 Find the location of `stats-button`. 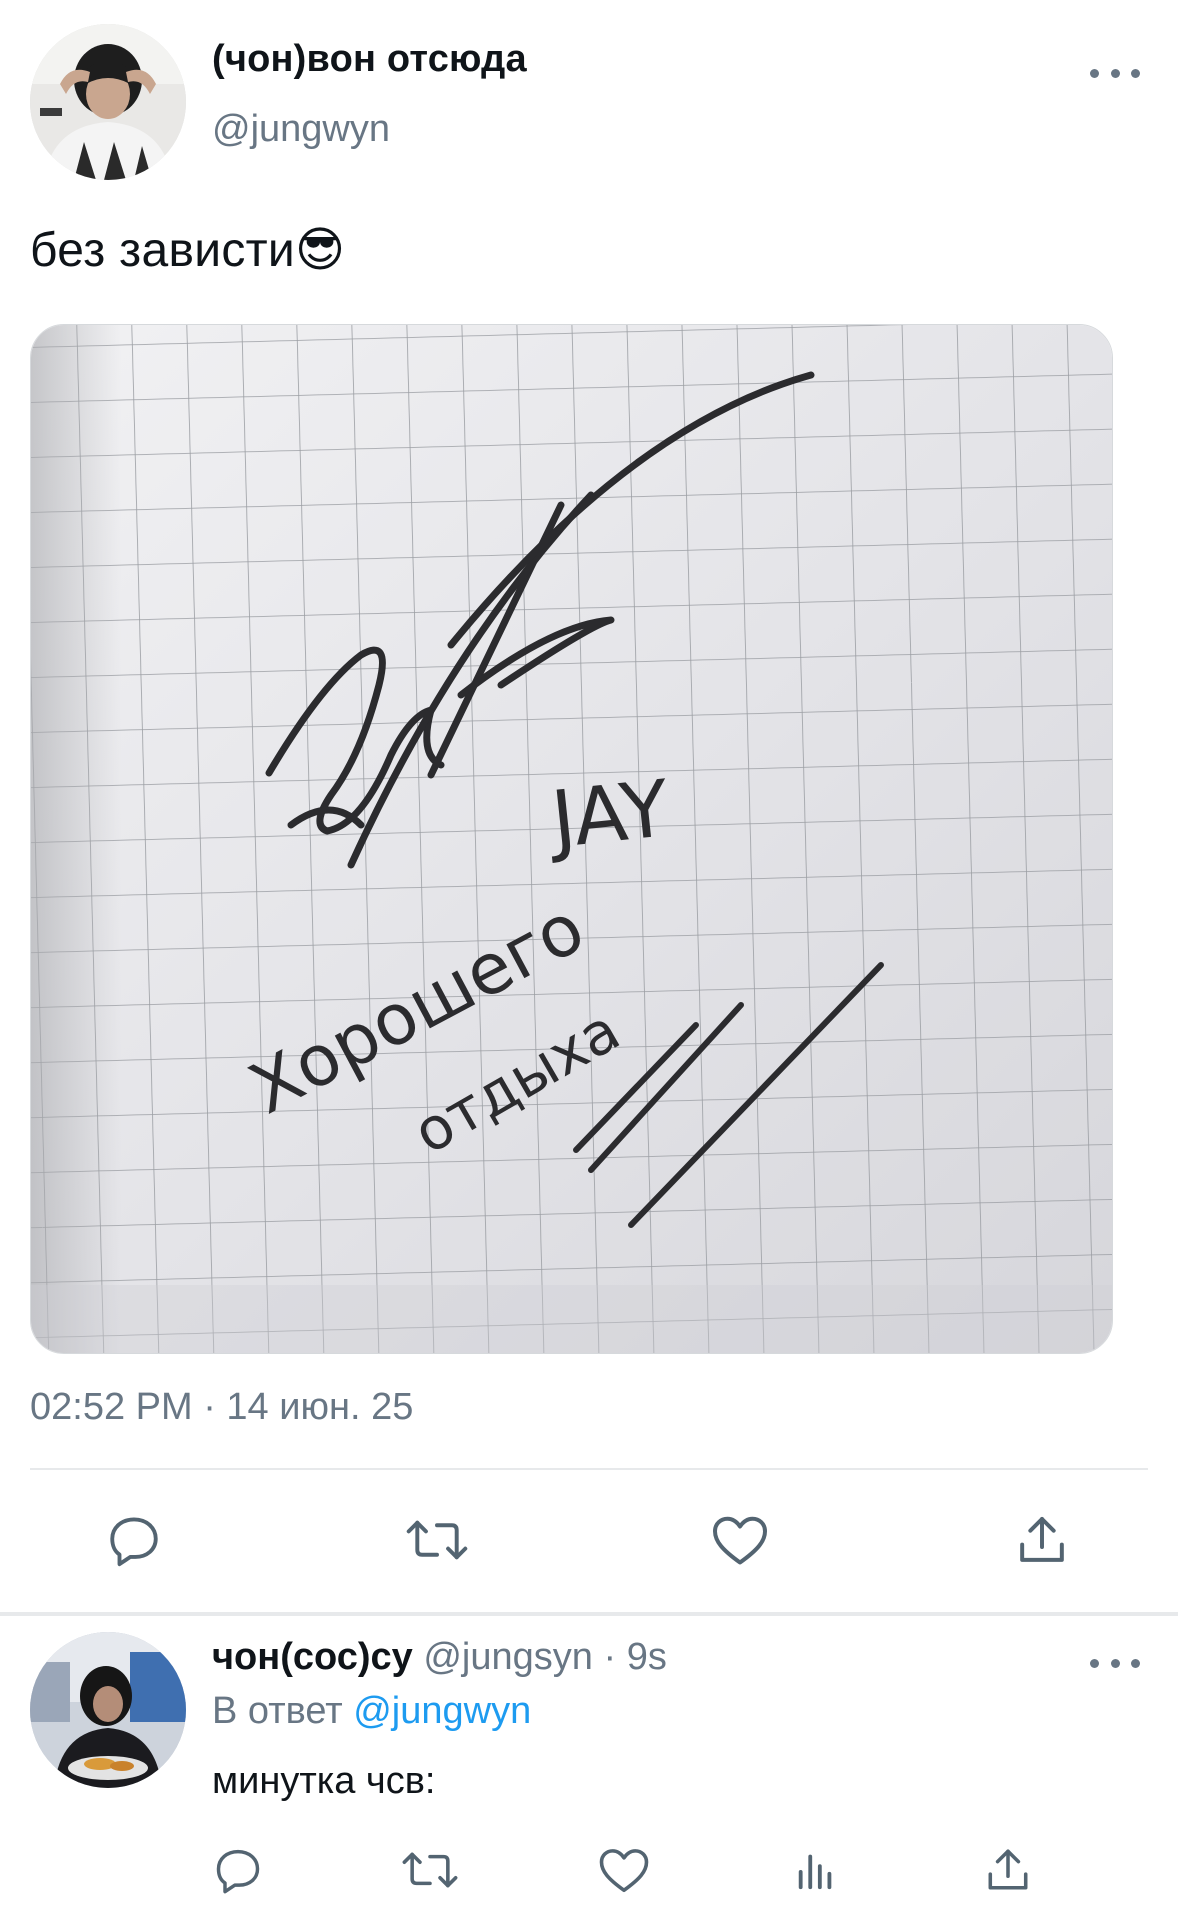

stats-button is located at coordinates (816, 1870).